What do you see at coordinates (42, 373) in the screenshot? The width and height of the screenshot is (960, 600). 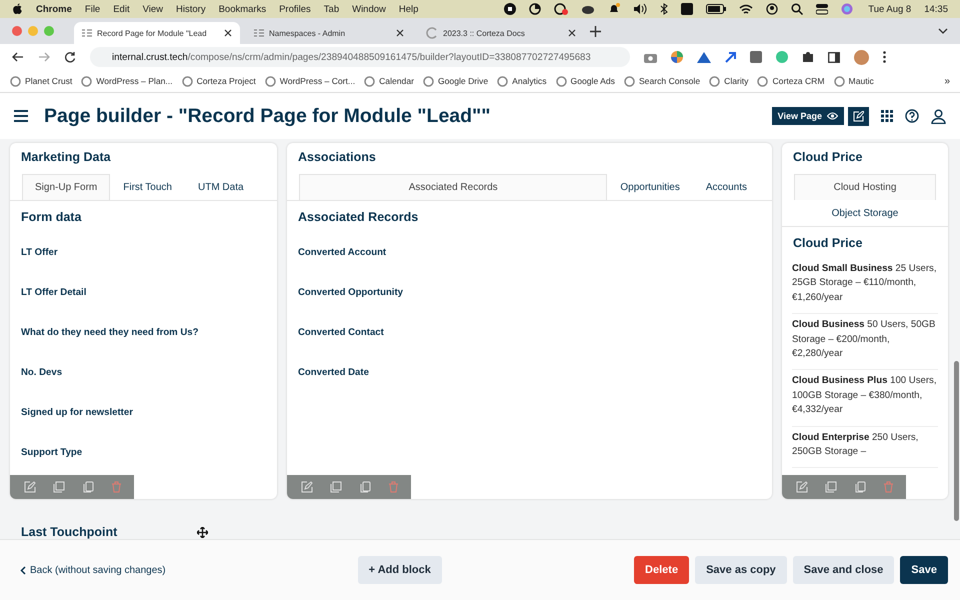 I see `field-label: No. Devs` at bounding box center [42, 373].